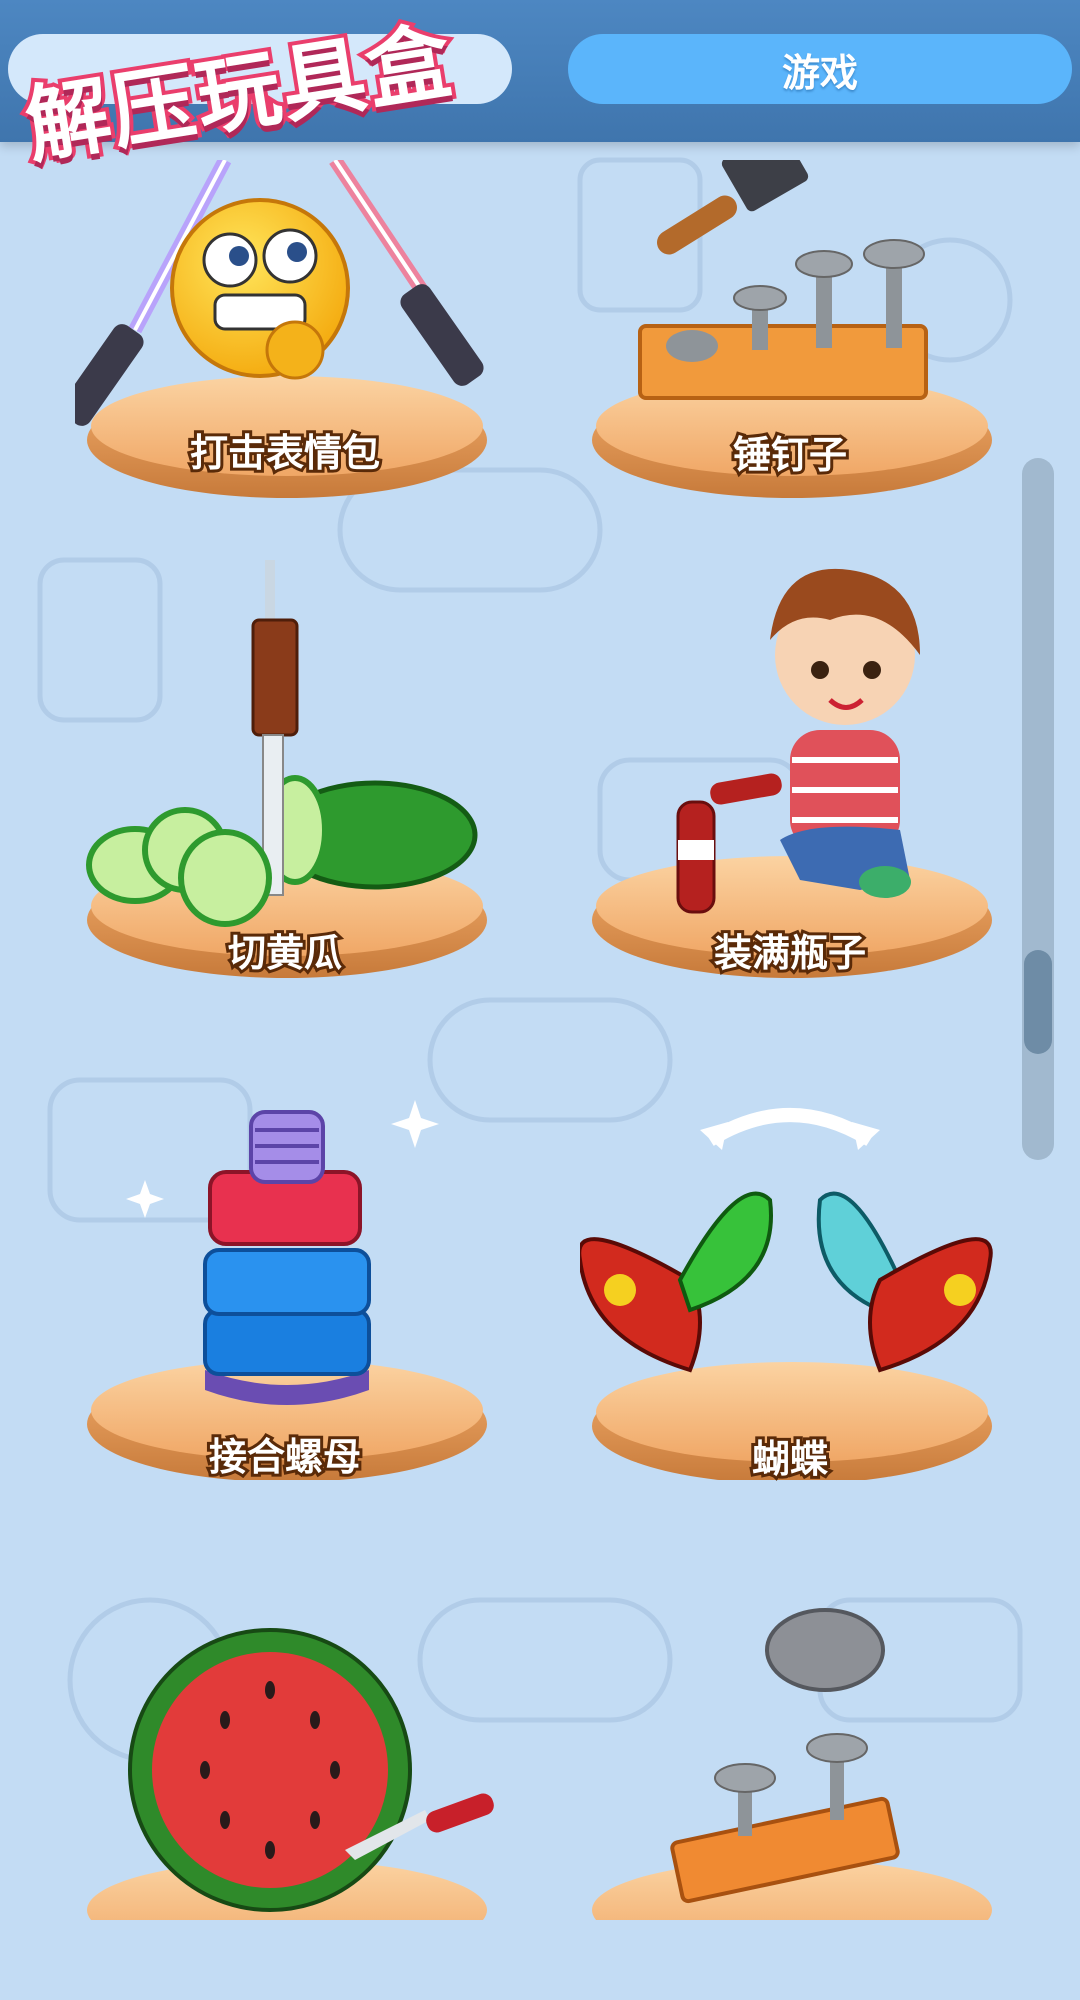 The width and height of the screenshot is (1080, 2000). Describe the element at coordinates (290, 1774) in the screenshot. I see `watermelon-knife-icon` at that location.